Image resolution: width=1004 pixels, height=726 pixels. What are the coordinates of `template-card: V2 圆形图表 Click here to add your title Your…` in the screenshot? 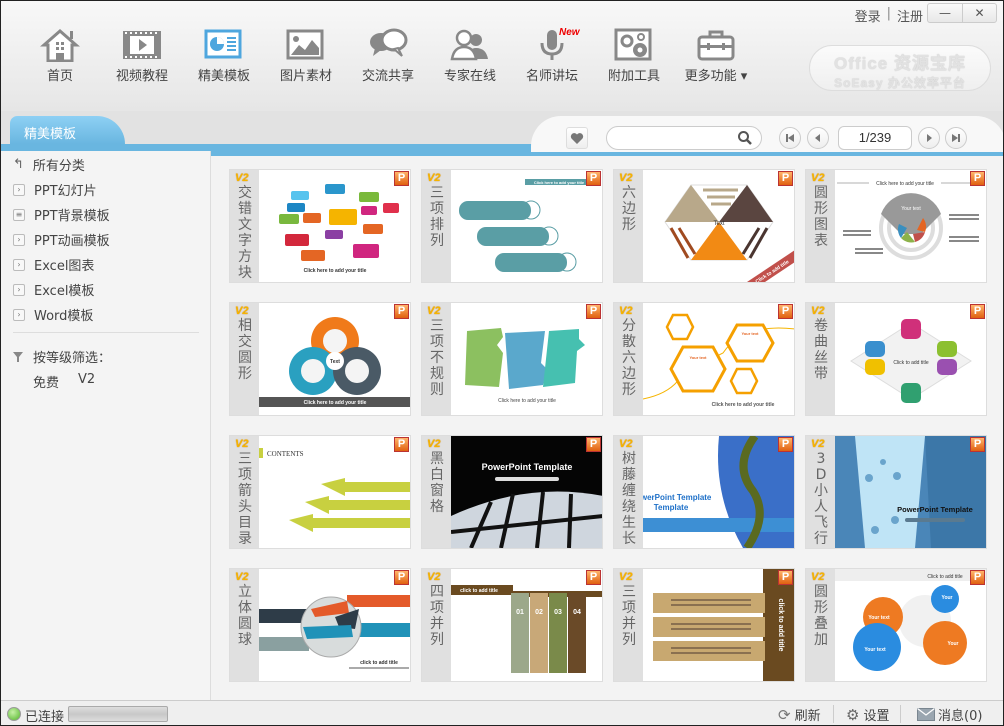 It's located at (896, 226).